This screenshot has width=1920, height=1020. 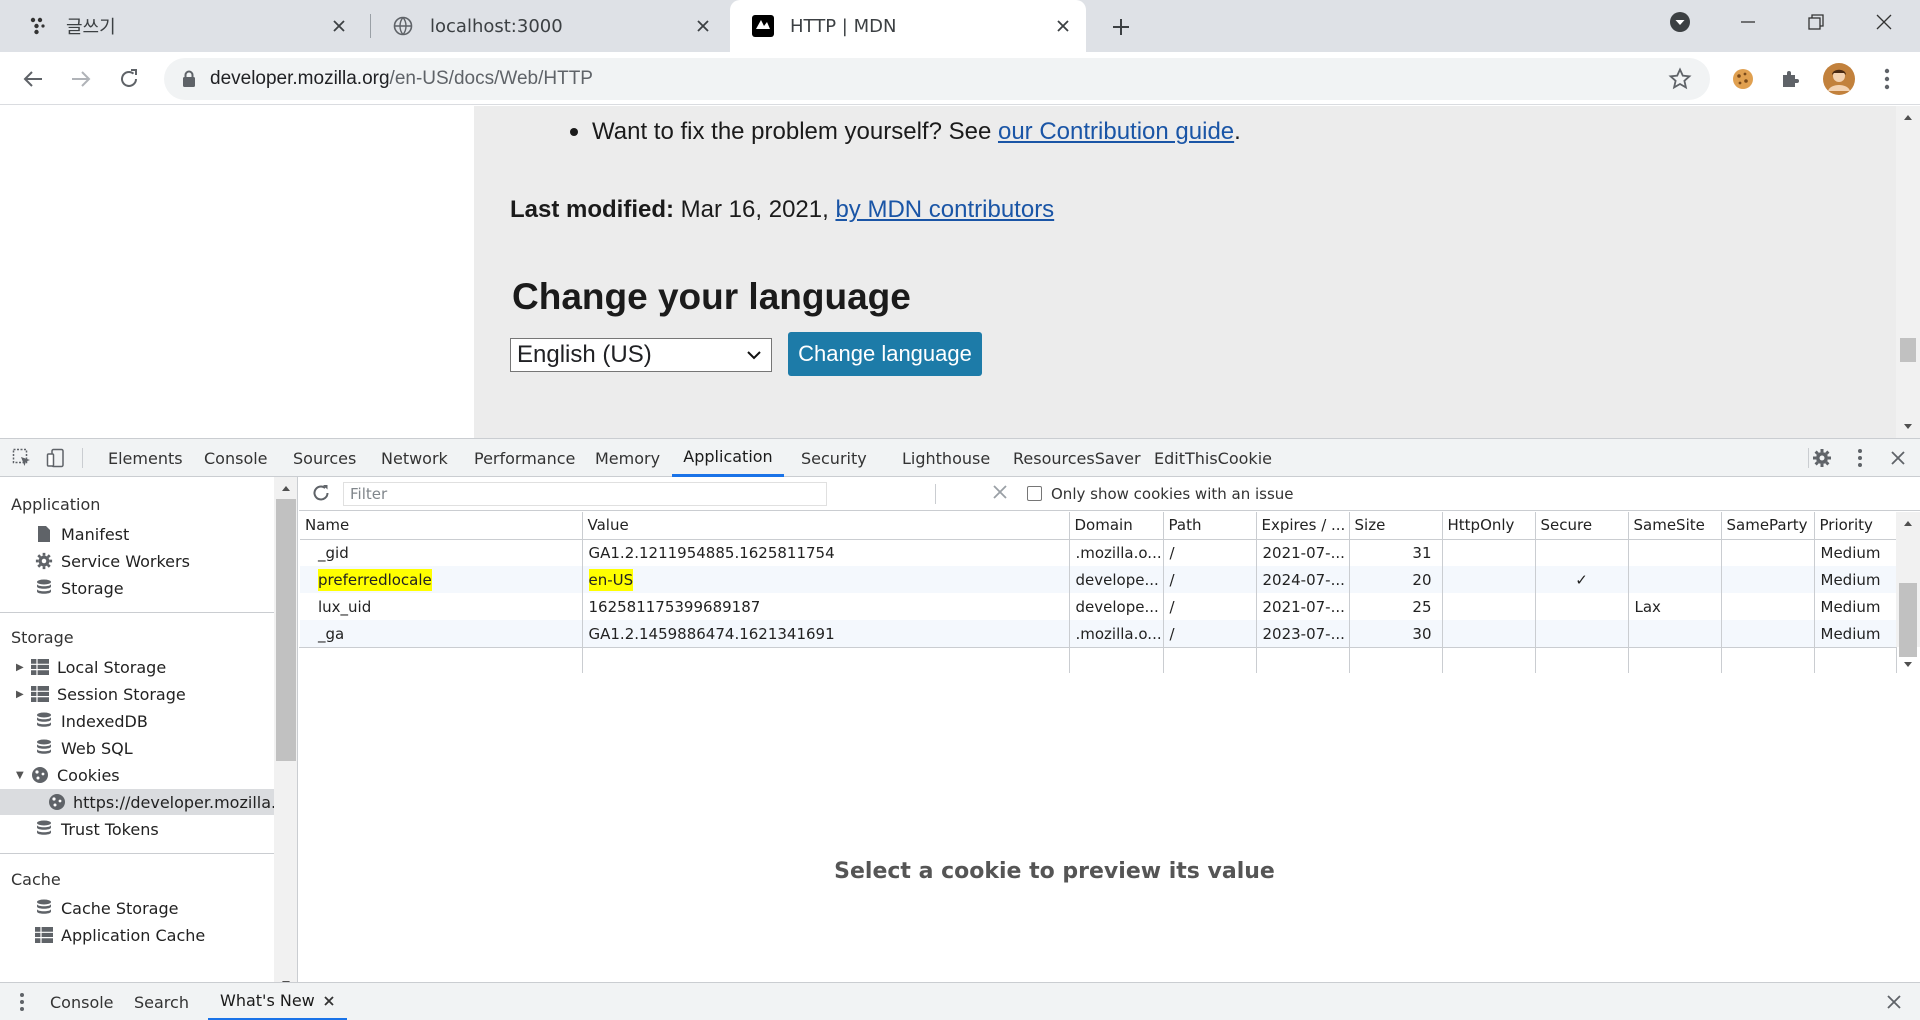 I want to click on tab-application: Application, so click(x=728, y=458).